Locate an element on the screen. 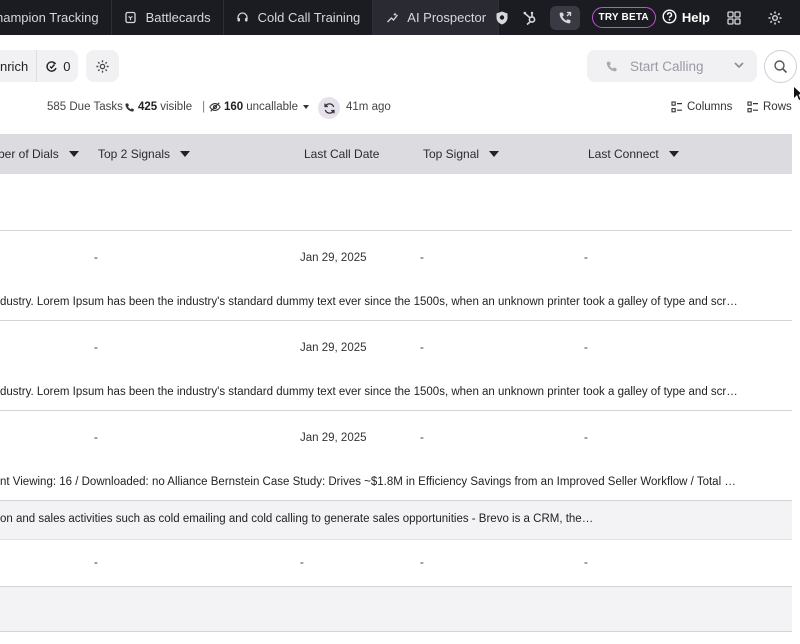  enrich-label: nrich is located at coordinates (14, 66).